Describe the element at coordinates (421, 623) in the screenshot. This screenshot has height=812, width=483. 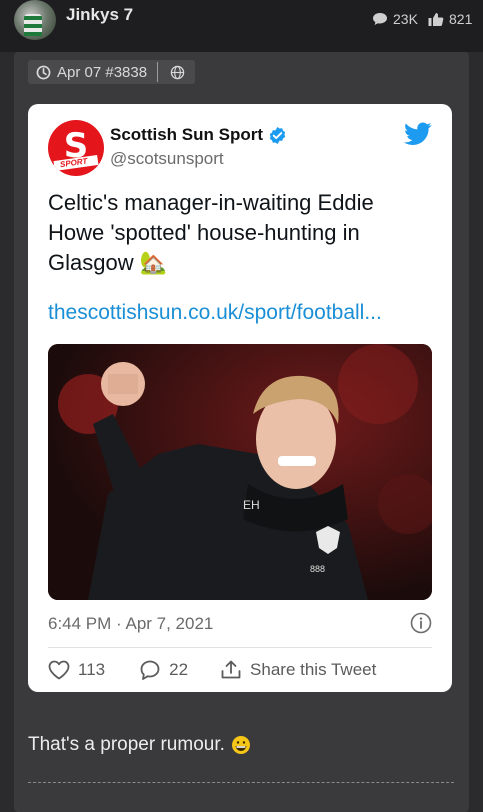
I see `info-icon` at that location.